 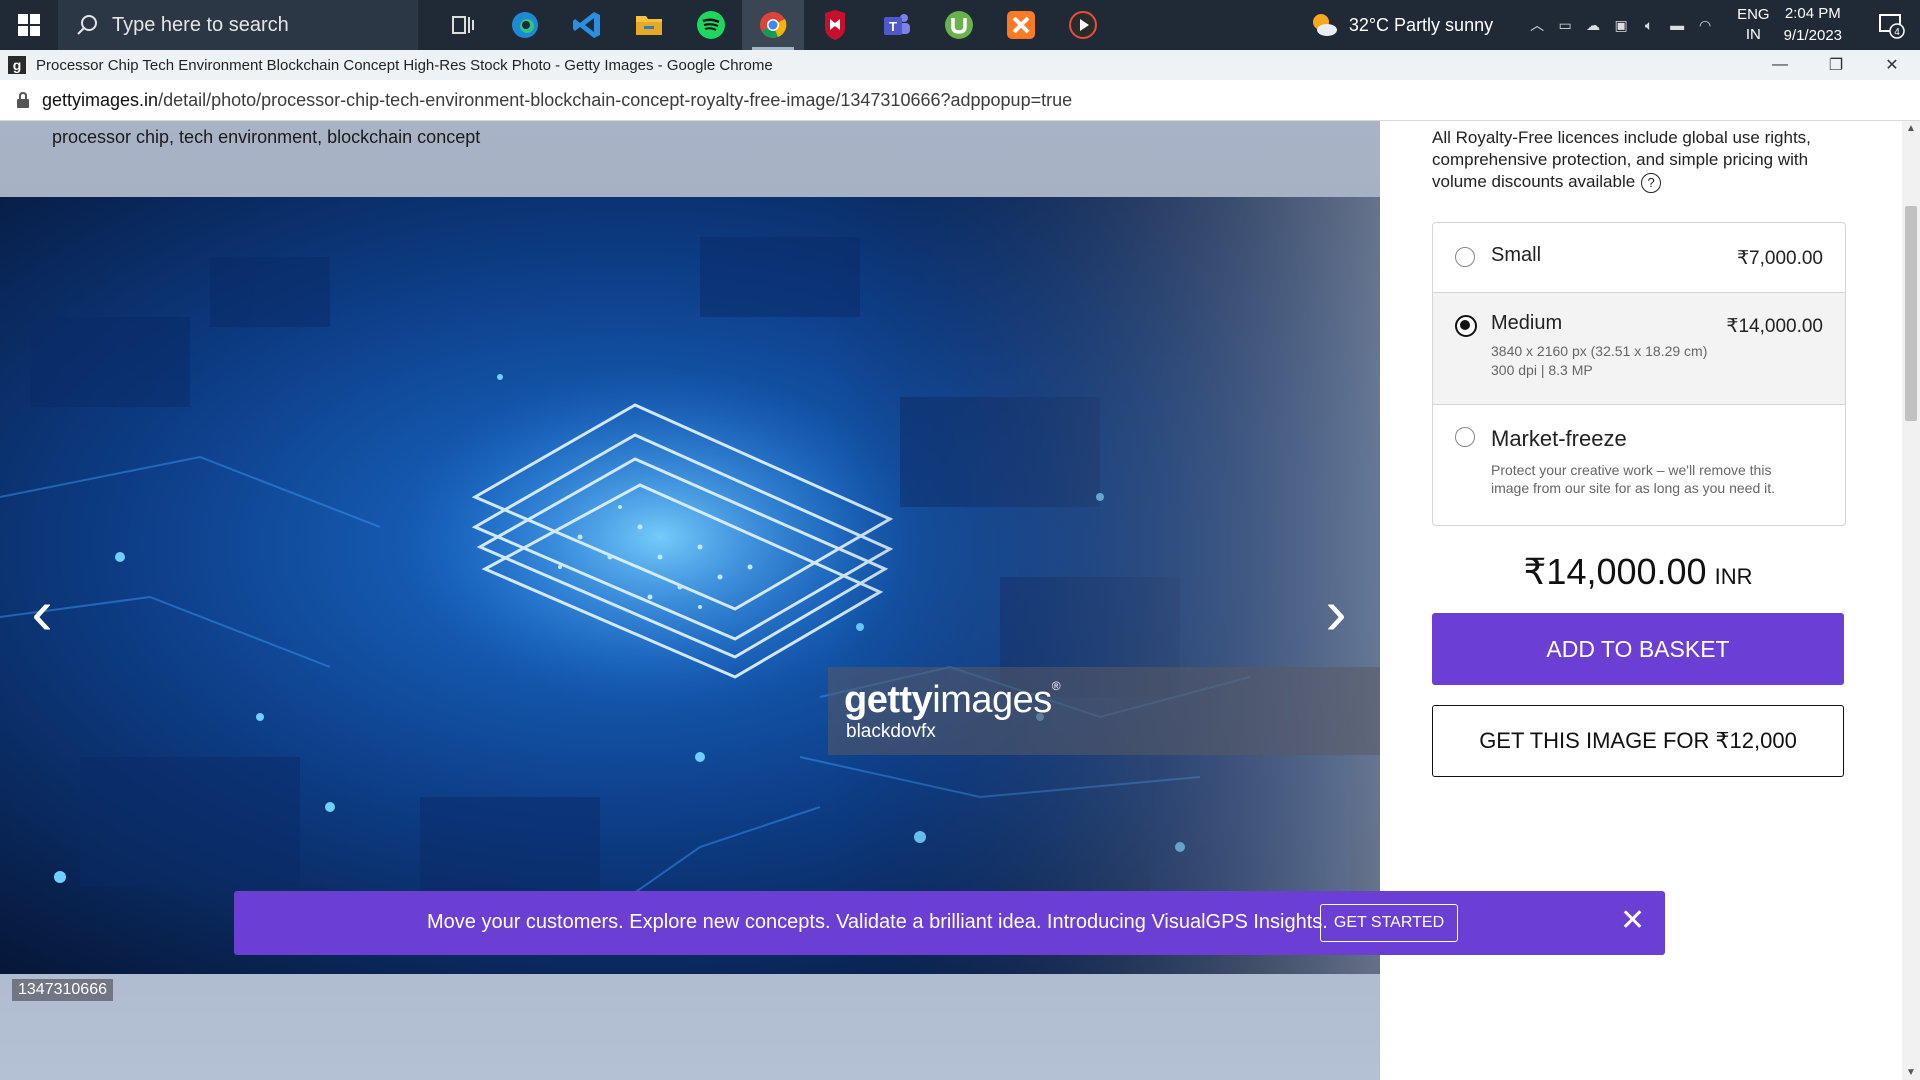 I want to click on option-medium-price: ₹14,000.00, so click(x=1774, y=326).